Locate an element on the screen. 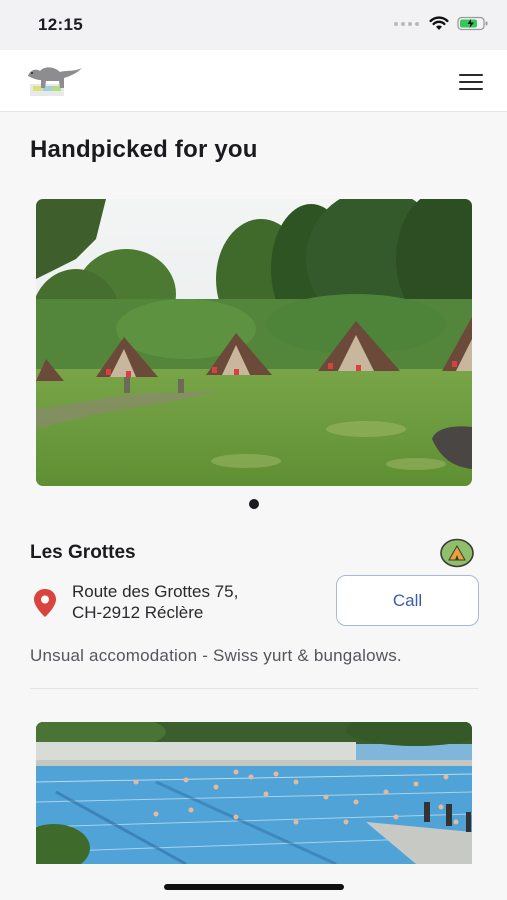 This screenshot has width=507, height=900. carousel-page-indicator is located at coordinates (254, 504).